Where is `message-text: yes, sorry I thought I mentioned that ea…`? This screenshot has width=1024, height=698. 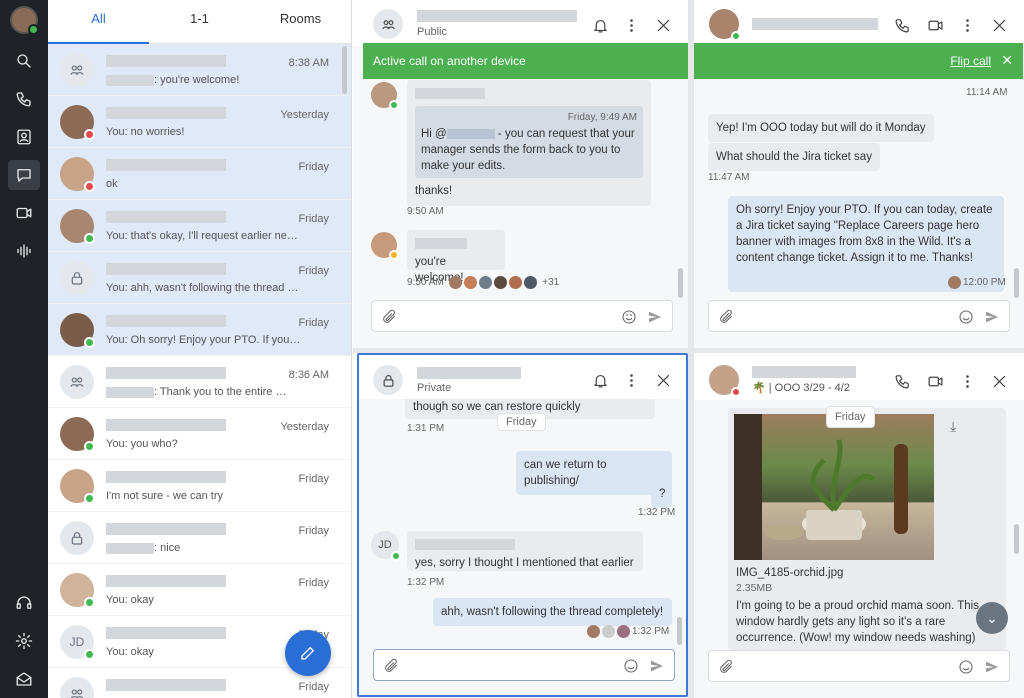
message-text: yes, sorry I thought I mentioned that ea… is located at coordinates (524, 563).